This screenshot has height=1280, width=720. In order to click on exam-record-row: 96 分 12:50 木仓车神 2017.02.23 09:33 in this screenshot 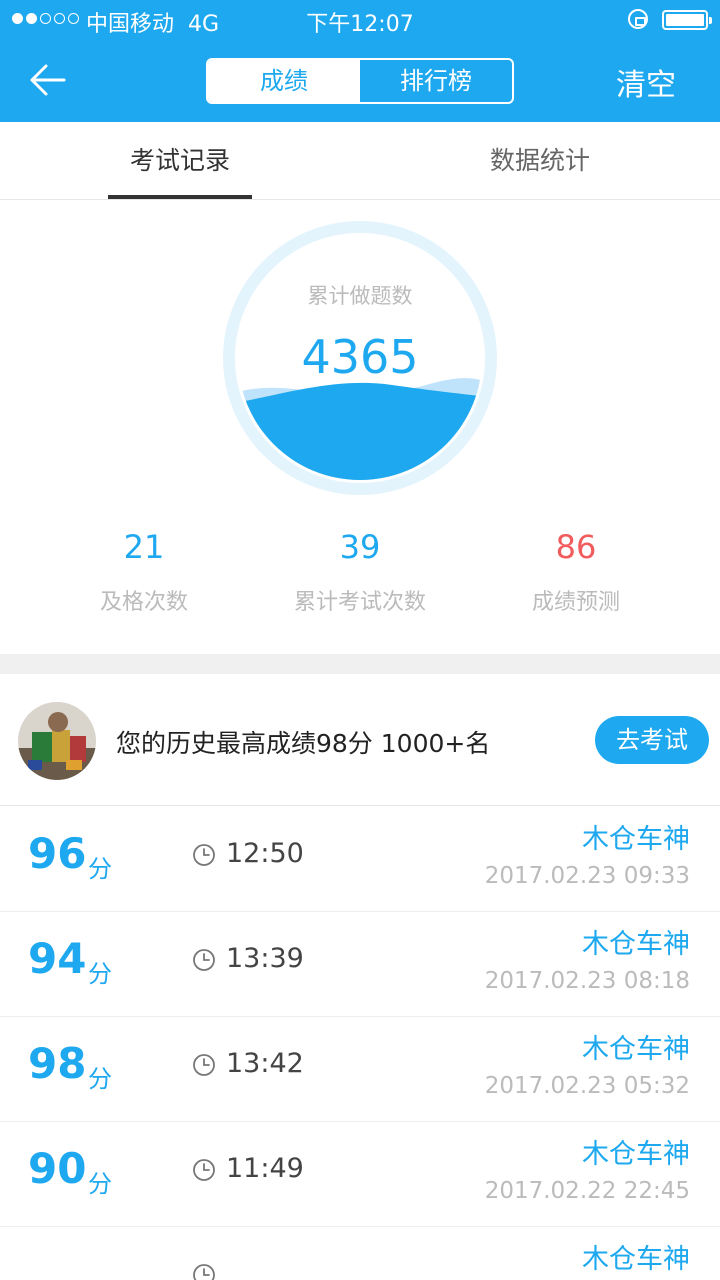, I will do `click(360, 859)`.